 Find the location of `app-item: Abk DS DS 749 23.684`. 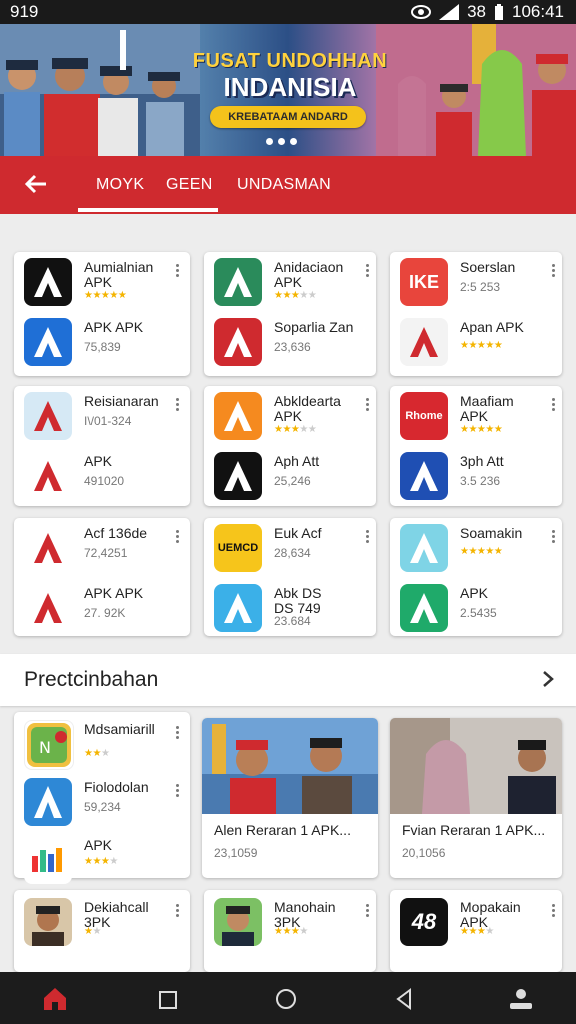

app-item: Abk DS DS 749 23.684 is located at coordinates (299, 612).